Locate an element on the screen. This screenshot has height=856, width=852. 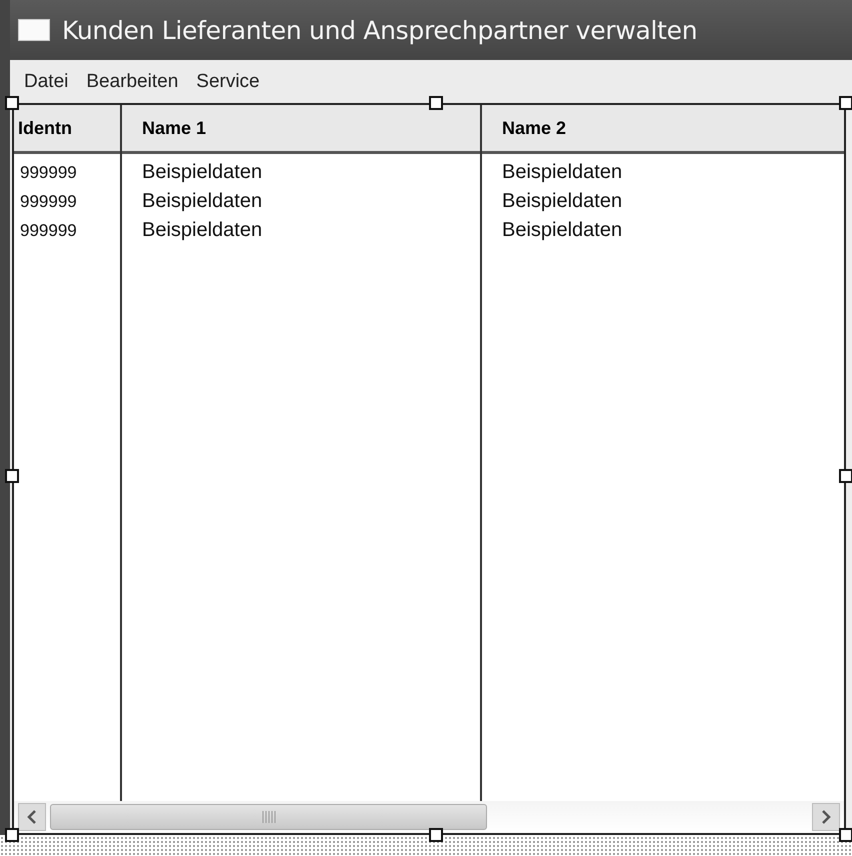
chevron-right-icon is located at coordinates (826, 817).